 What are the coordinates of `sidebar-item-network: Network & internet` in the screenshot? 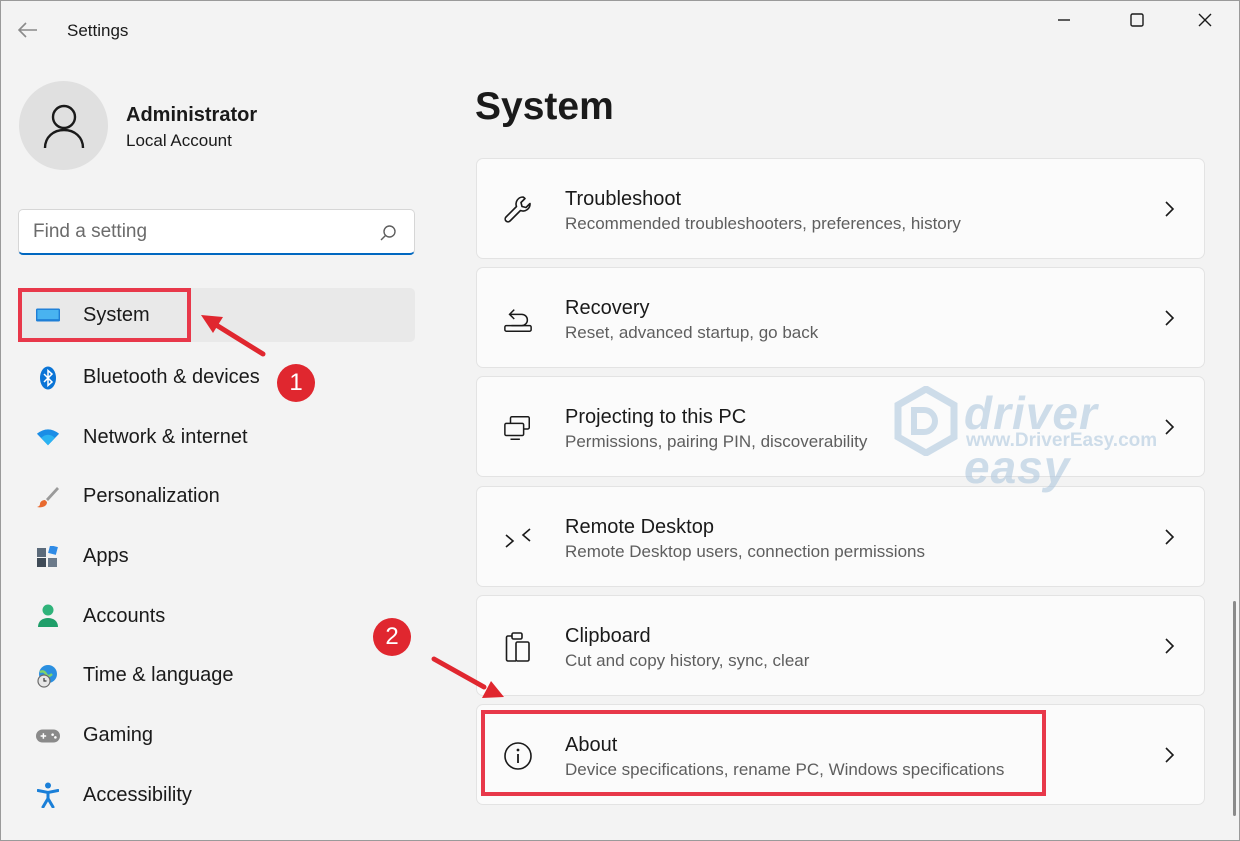 It's located at (216, 437).